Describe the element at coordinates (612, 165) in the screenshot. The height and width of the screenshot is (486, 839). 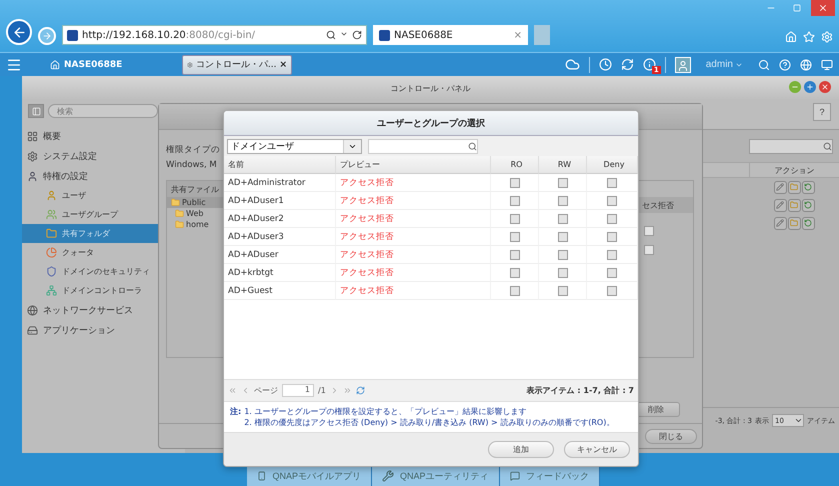
I see `column-header: Deny` at that location.